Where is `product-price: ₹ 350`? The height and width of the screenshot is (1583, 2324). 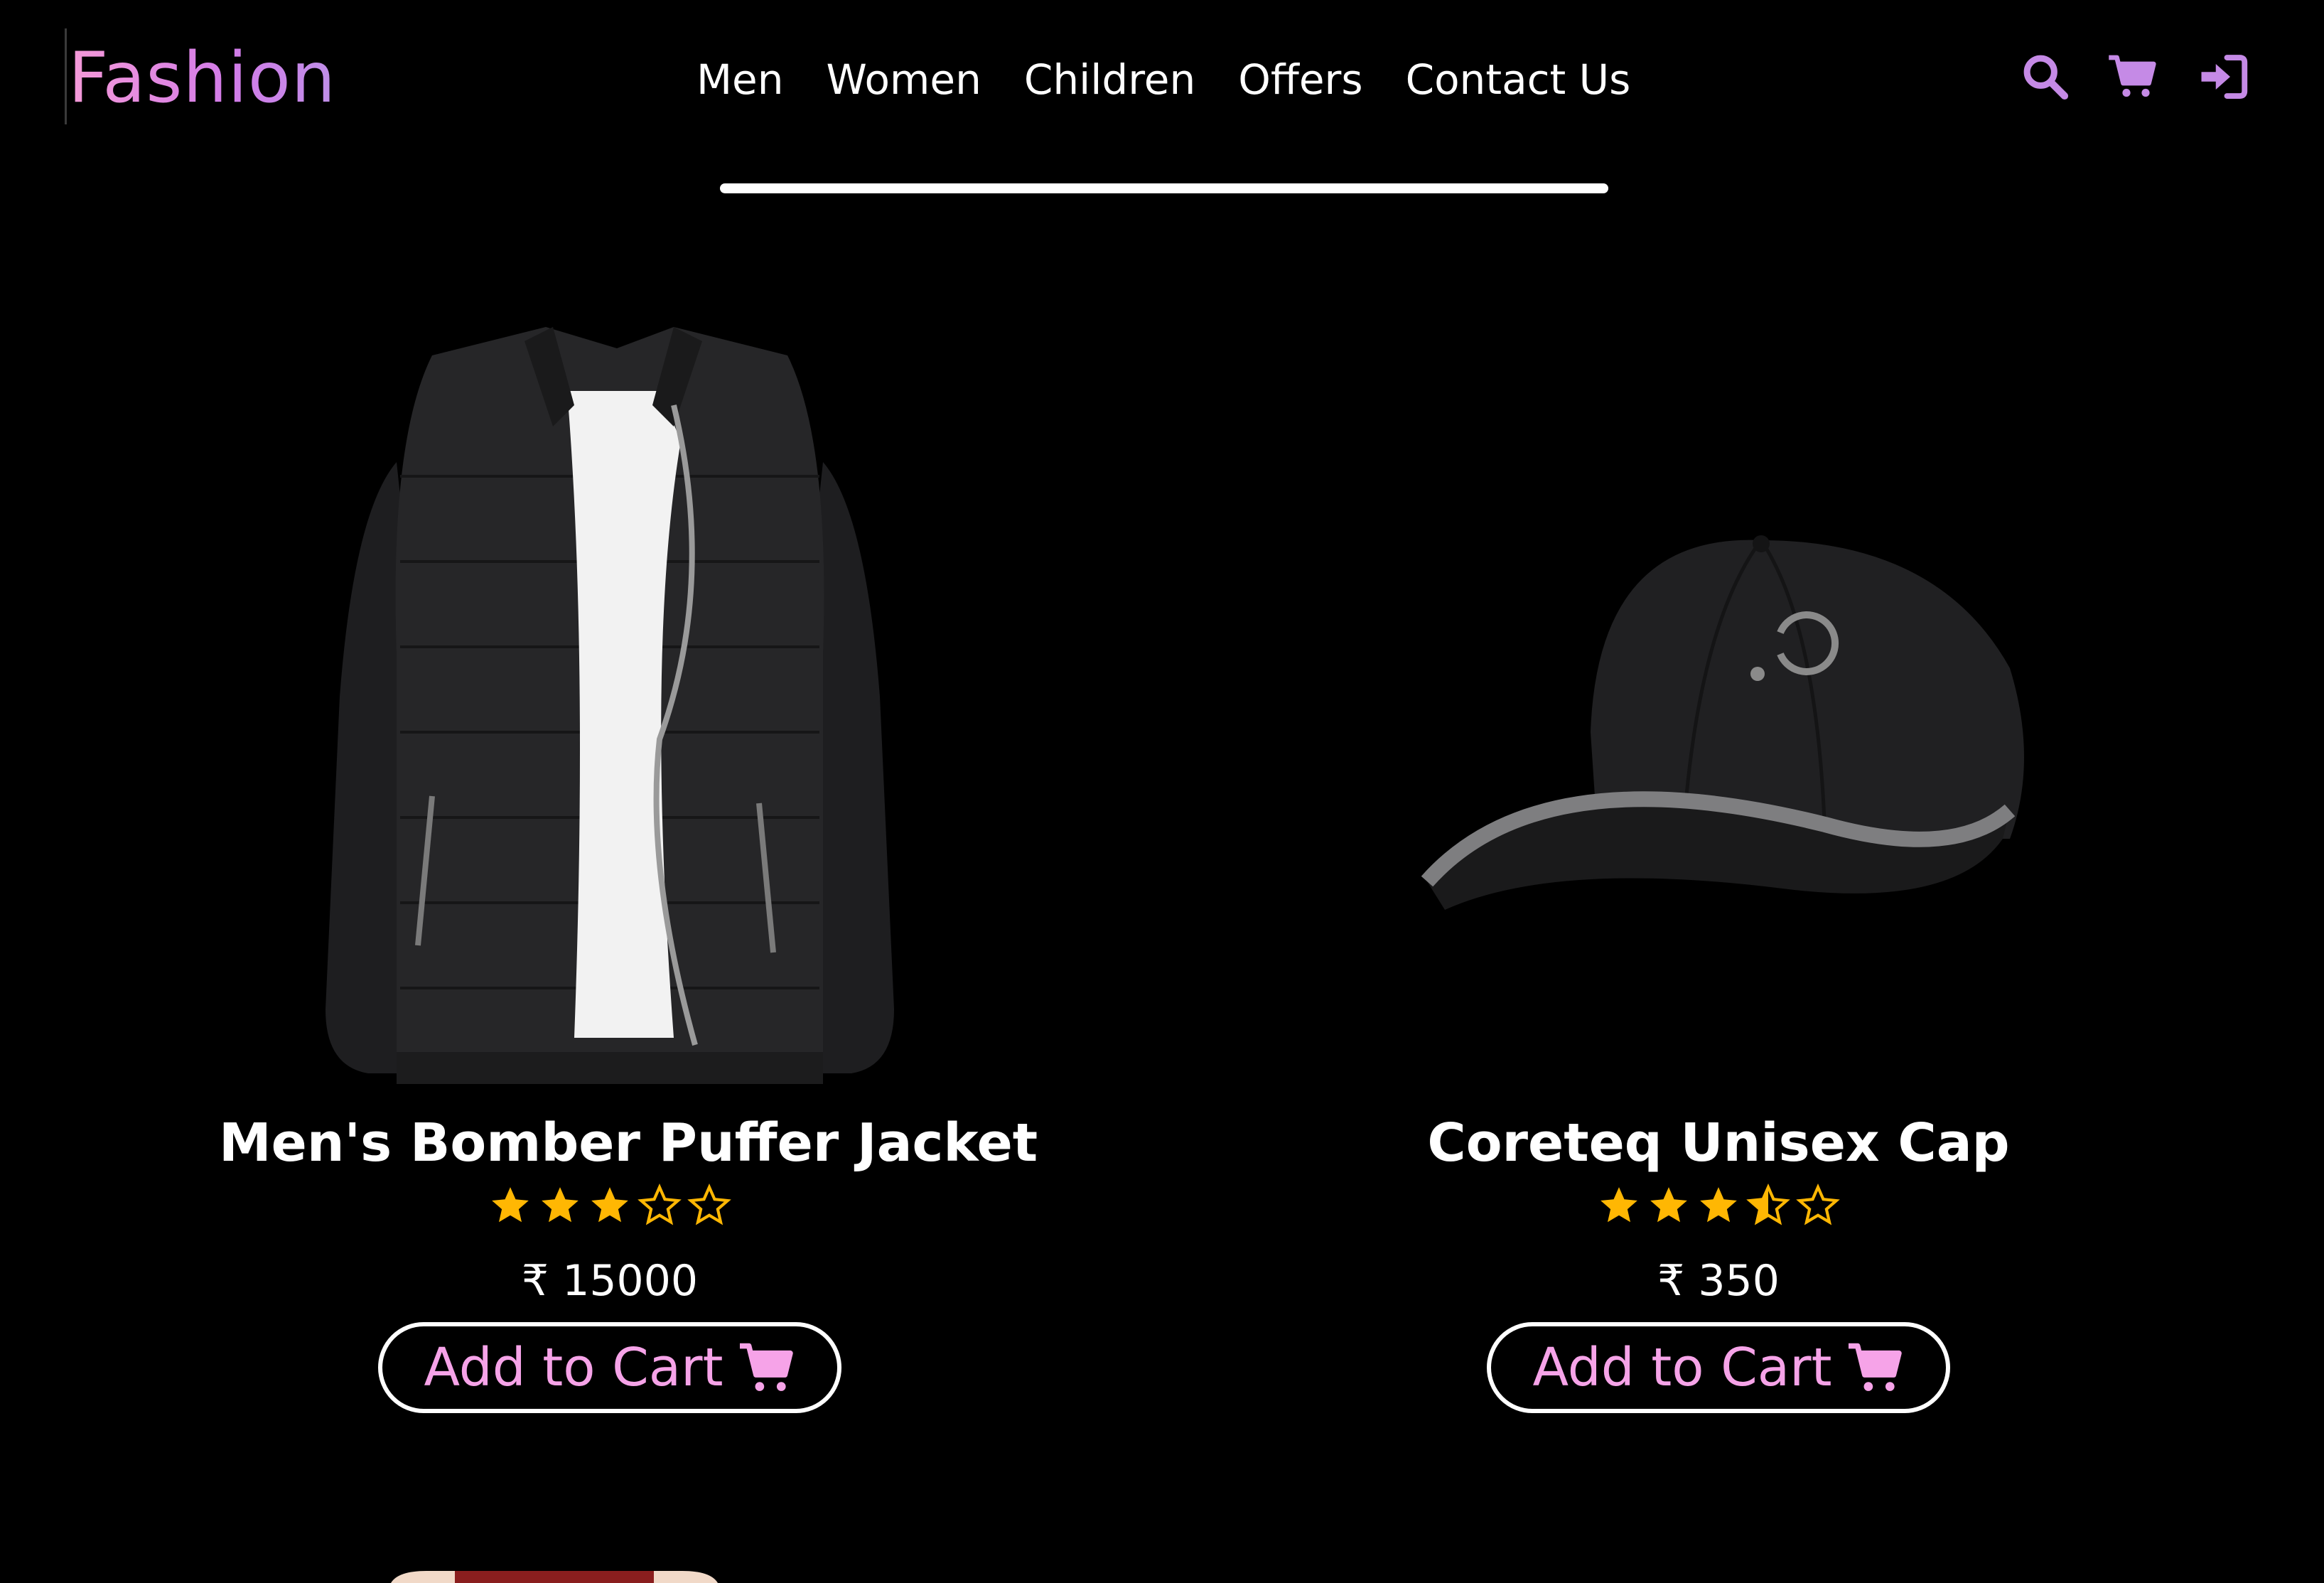 product-price: ₹ 350 is located at coordinates (1718, 1281).